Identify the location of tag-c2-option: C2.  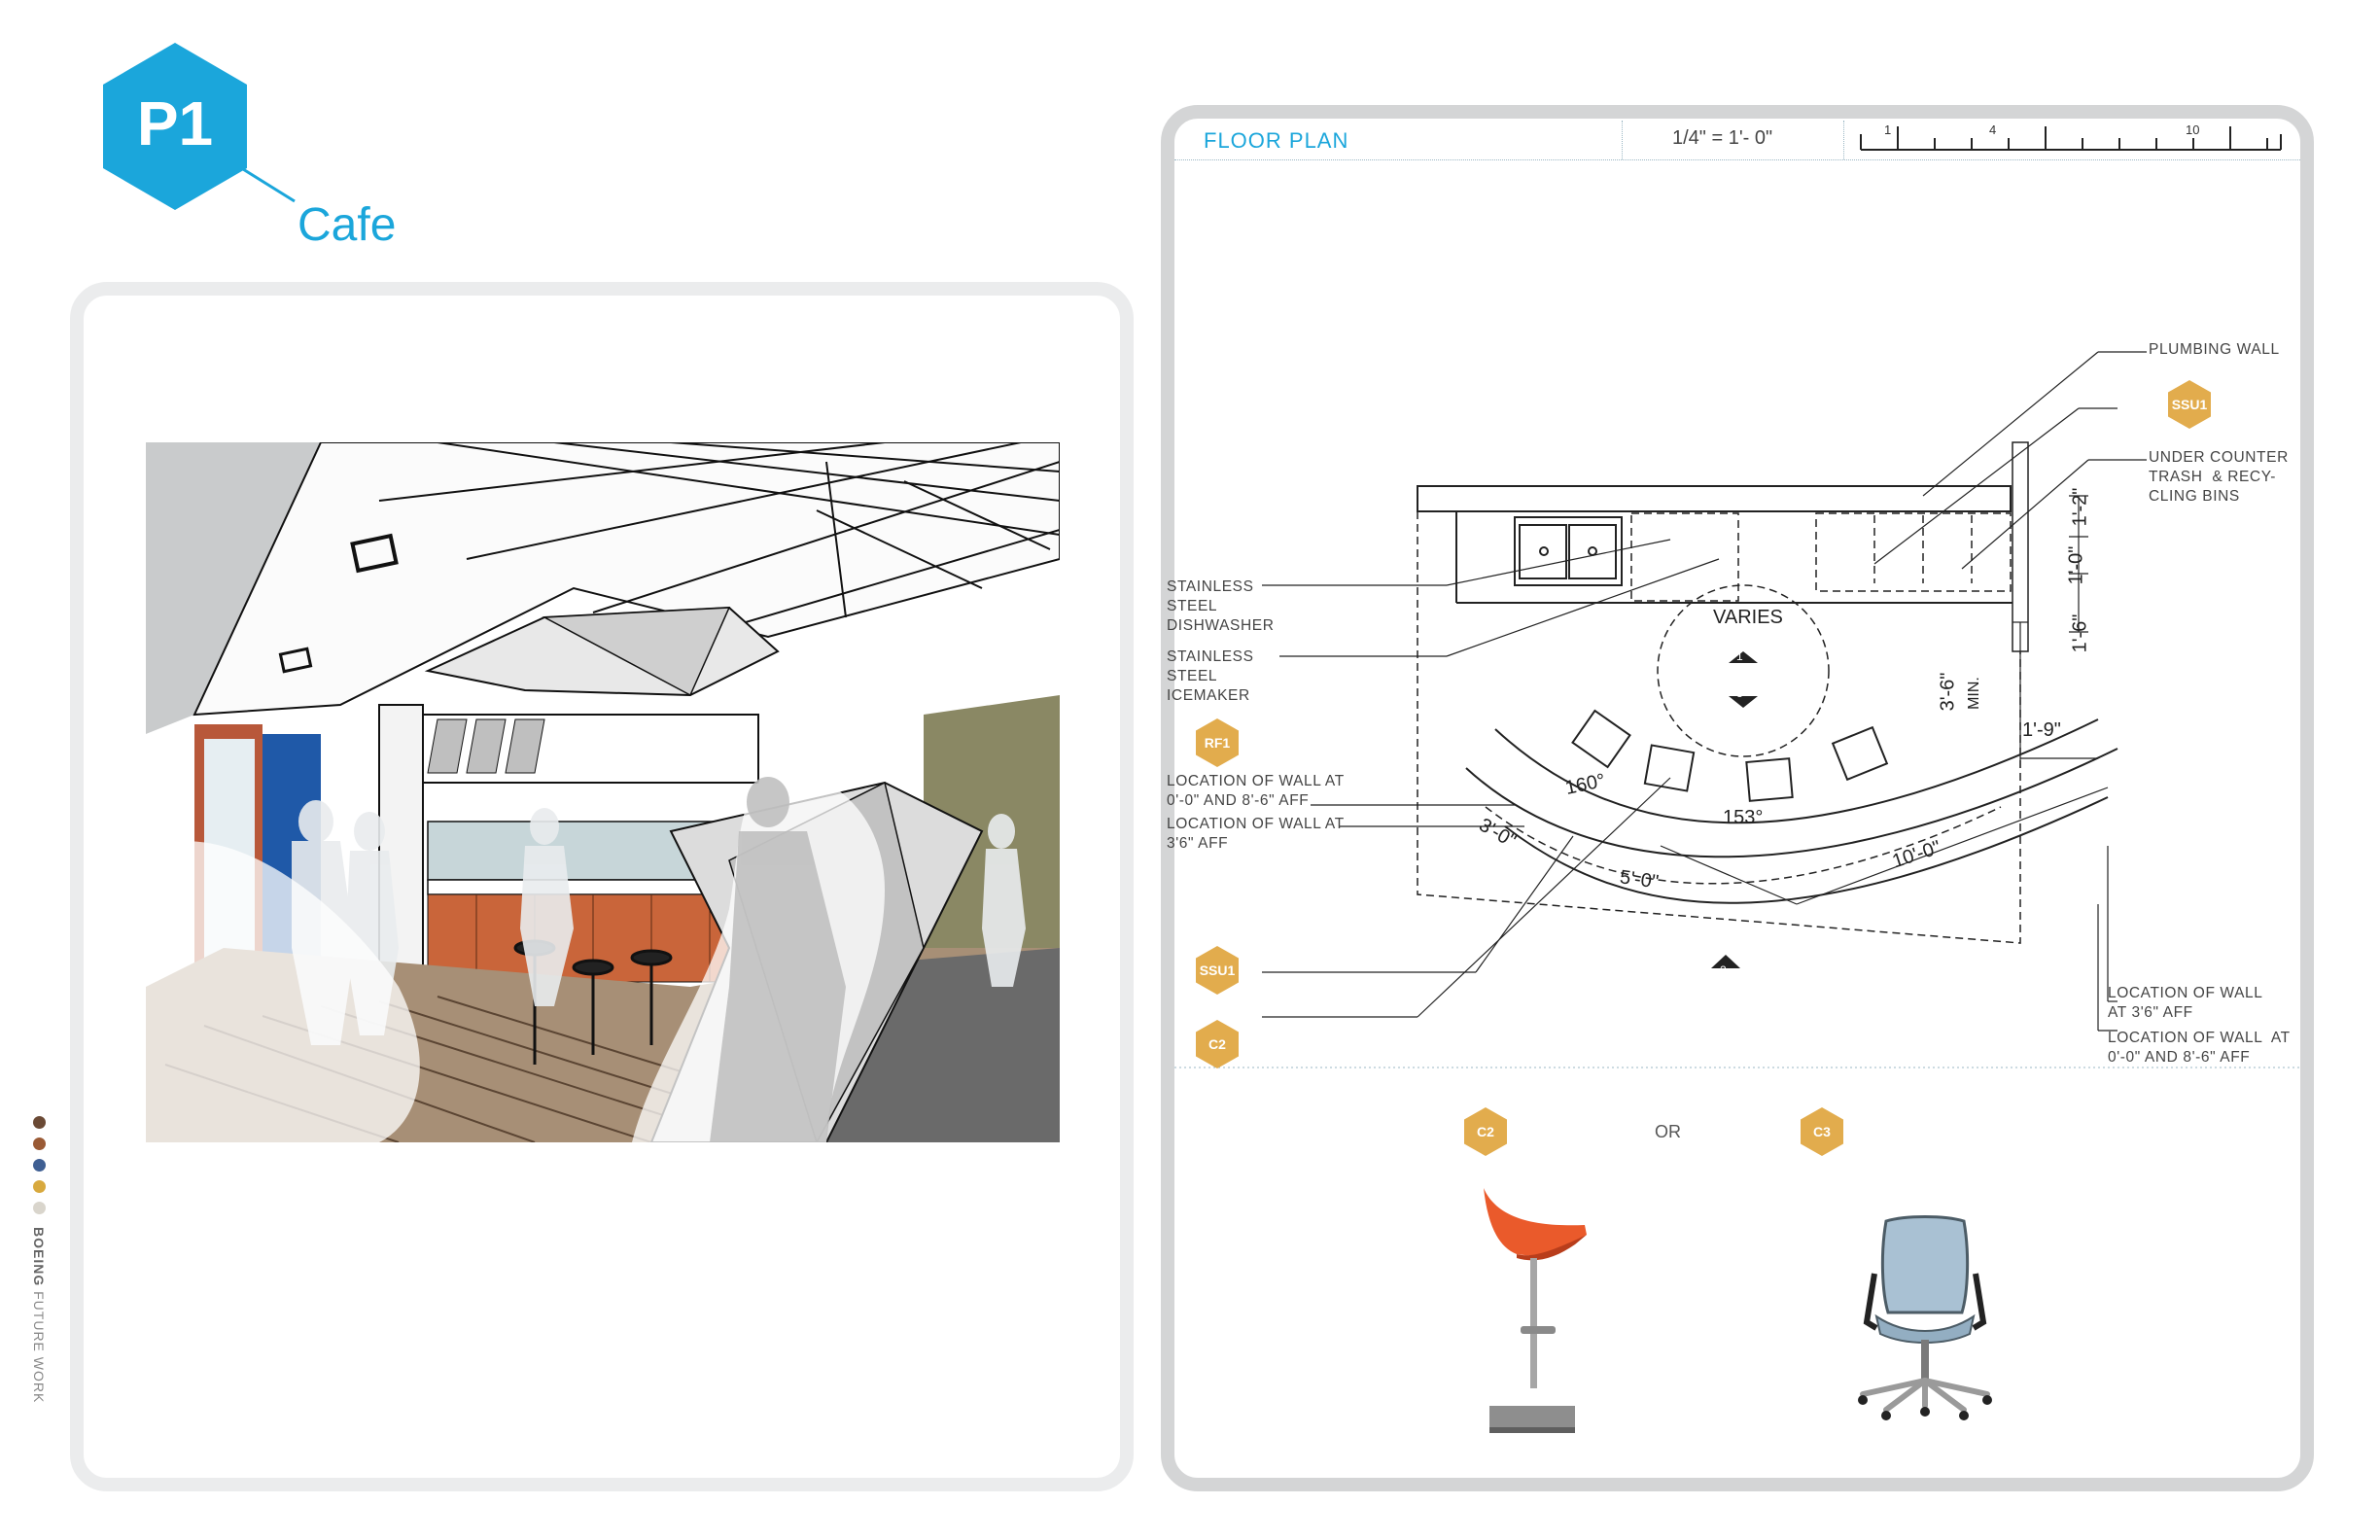
(1485, 1131).